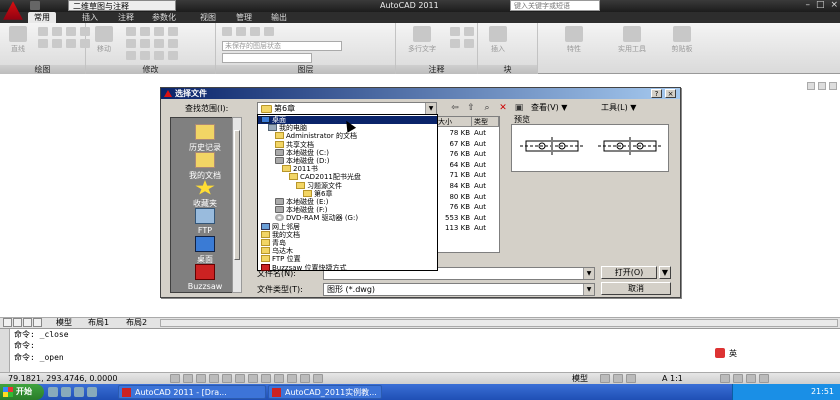 The image size is (840, 400). I want to click on lock-icon, so click(738, 378).